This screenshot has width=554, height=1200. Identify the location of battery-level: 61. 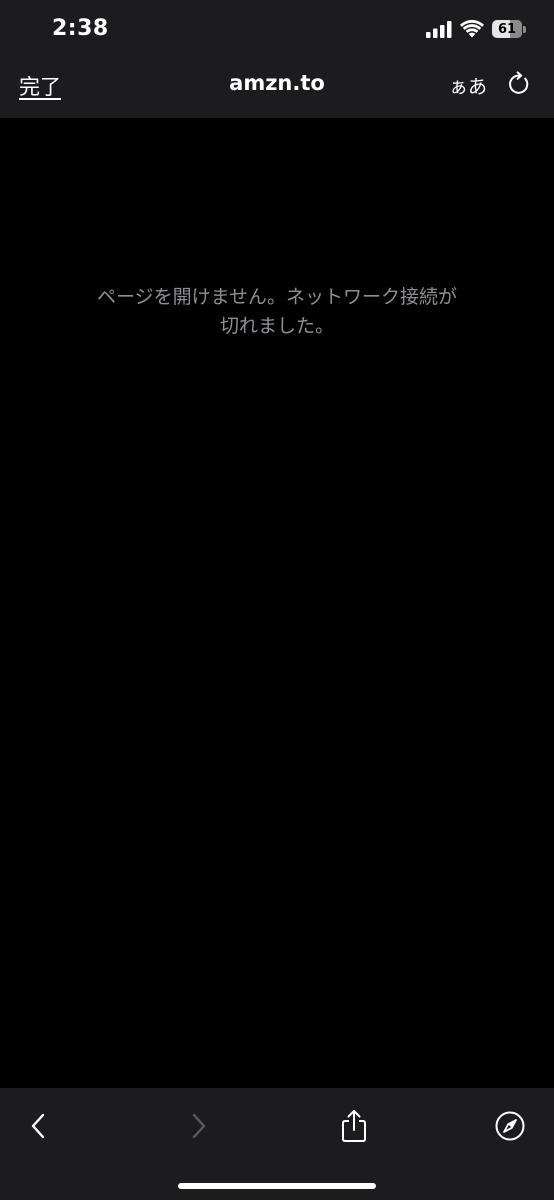
(507, 29).